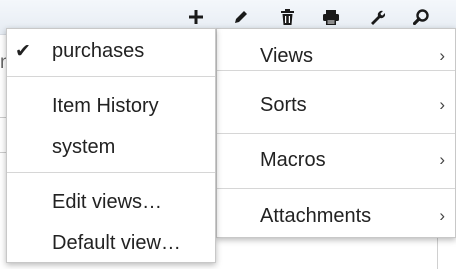  What do you see at coordinates (336, 160) in the screenshot?
I see `menu-item-macros: Macros ›` at bounding box center [336, 160].